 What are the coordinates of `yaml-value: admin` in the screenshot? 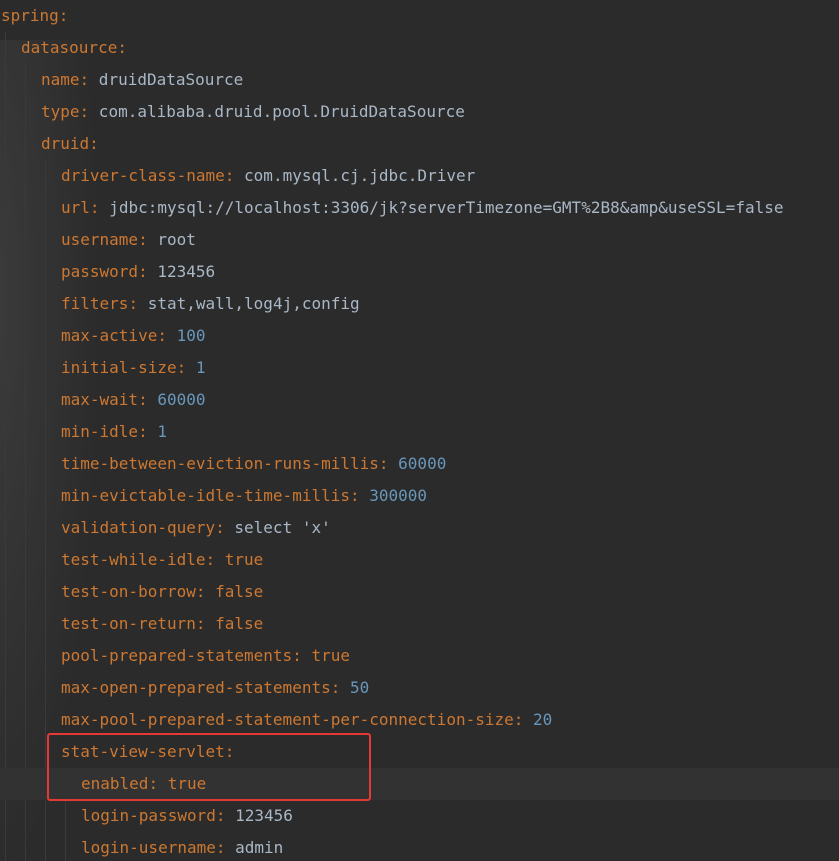 It's located at (254, 847).